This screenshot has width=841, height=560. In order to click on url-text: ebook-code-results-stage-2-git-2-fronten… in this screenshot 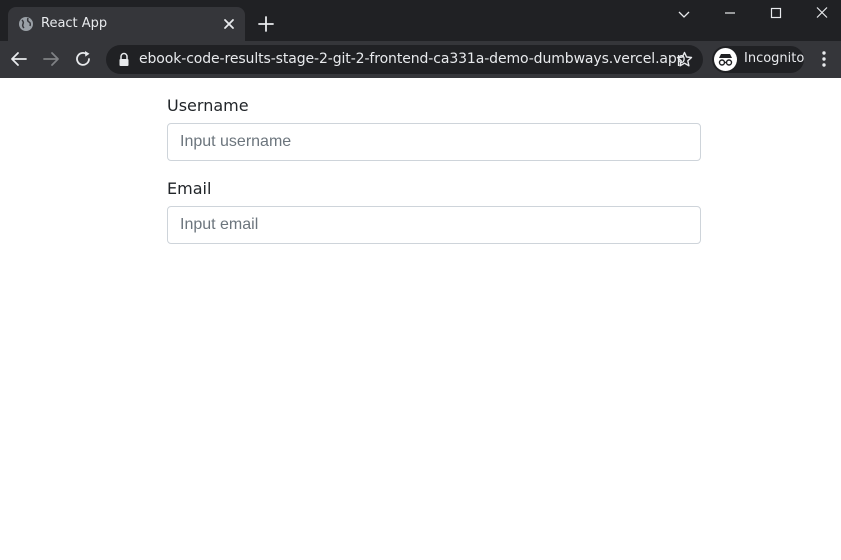, I will do `click(412, 59)`.